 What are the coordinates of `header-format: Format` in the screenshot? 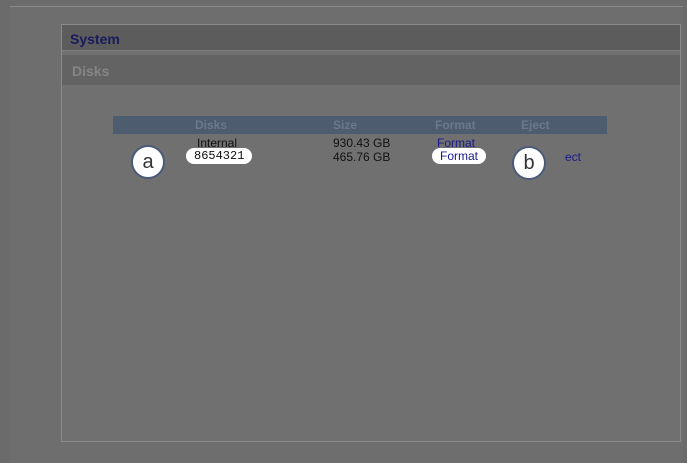 It's located at (455, 125).